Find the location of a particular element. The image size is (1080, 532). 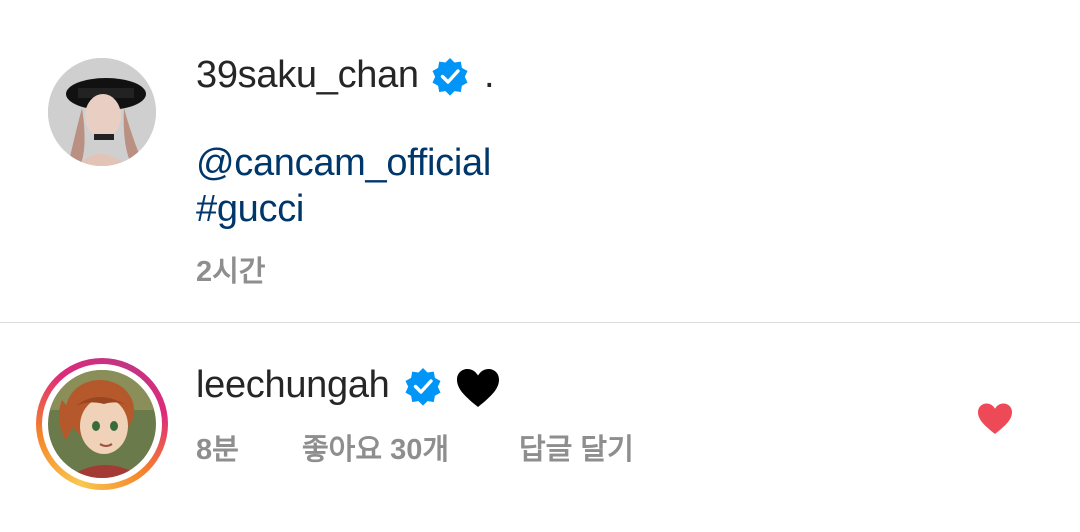

commenter-avatar is located at coordinates (102, 424).